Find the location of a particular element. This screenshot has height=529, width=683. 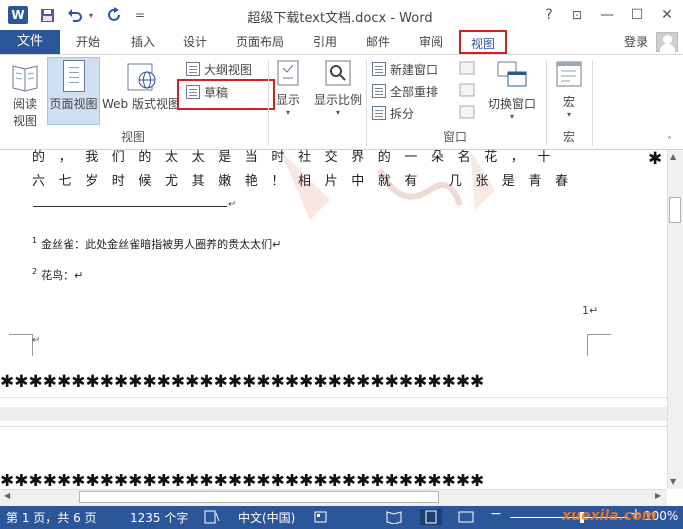

avatar is located at coordinates (667, 42).